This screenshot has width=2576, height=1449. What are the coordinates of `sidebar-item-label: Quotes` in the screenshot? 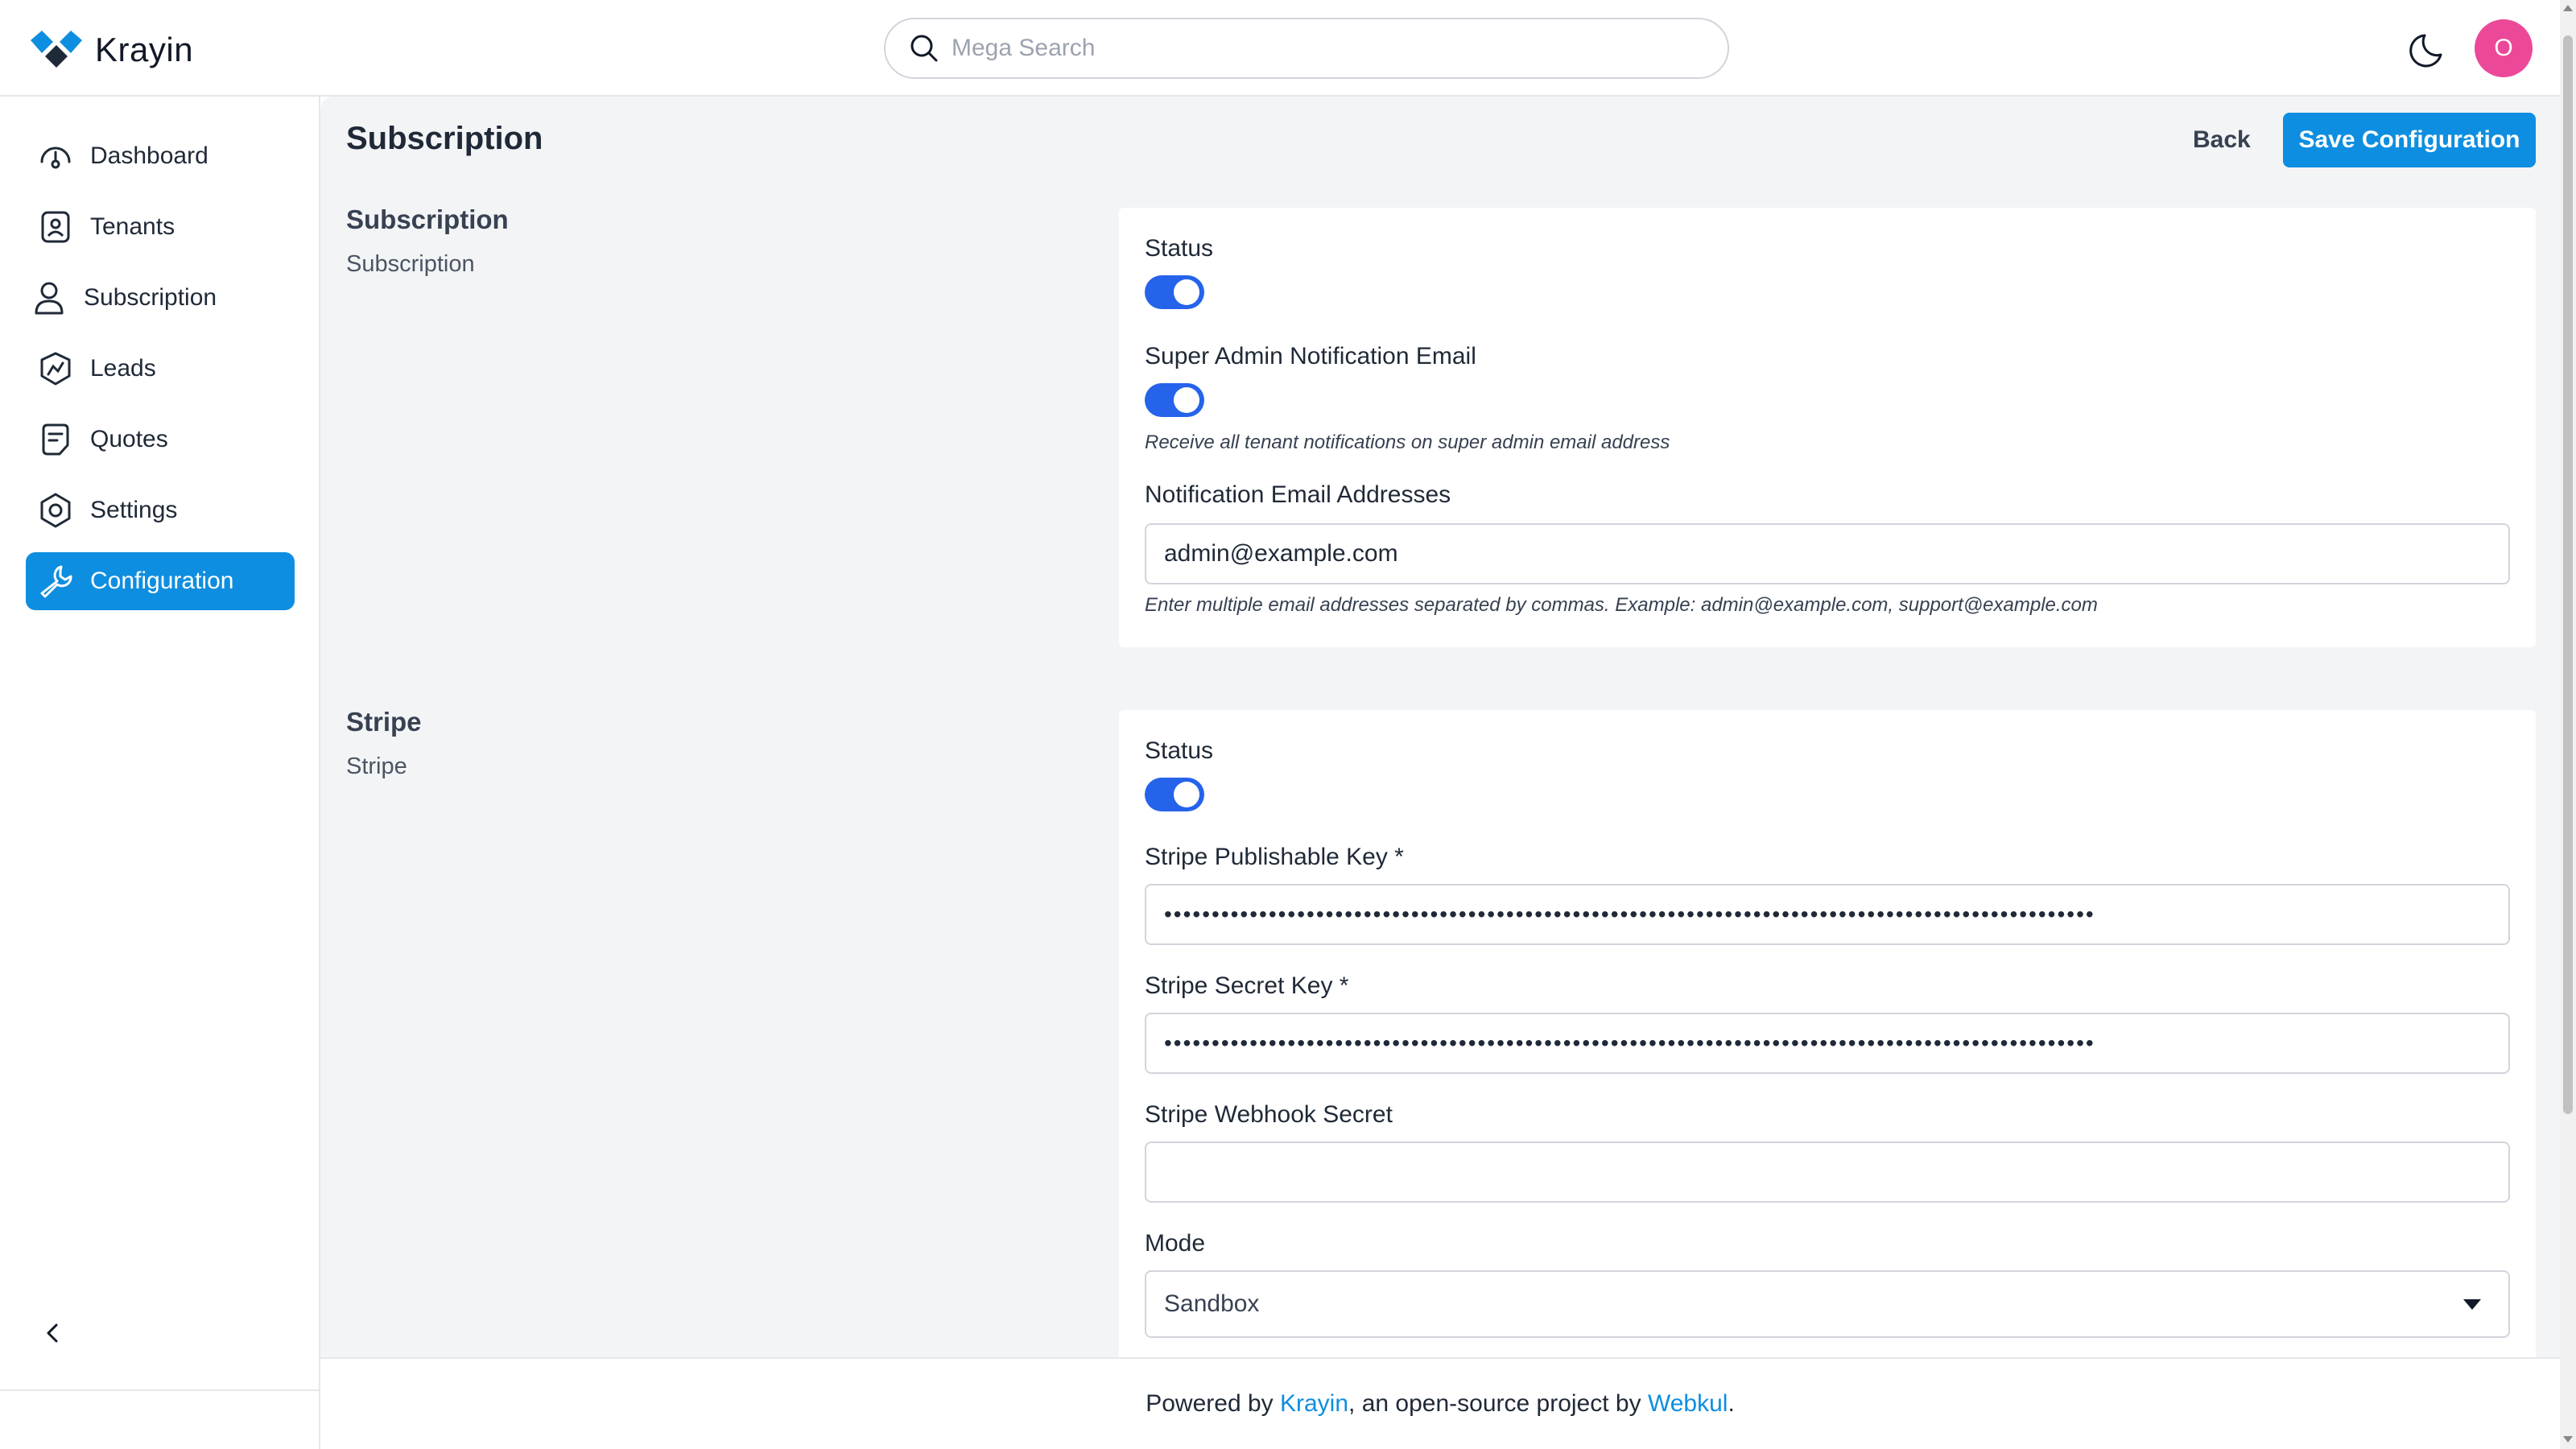 It's located at (129, 439).